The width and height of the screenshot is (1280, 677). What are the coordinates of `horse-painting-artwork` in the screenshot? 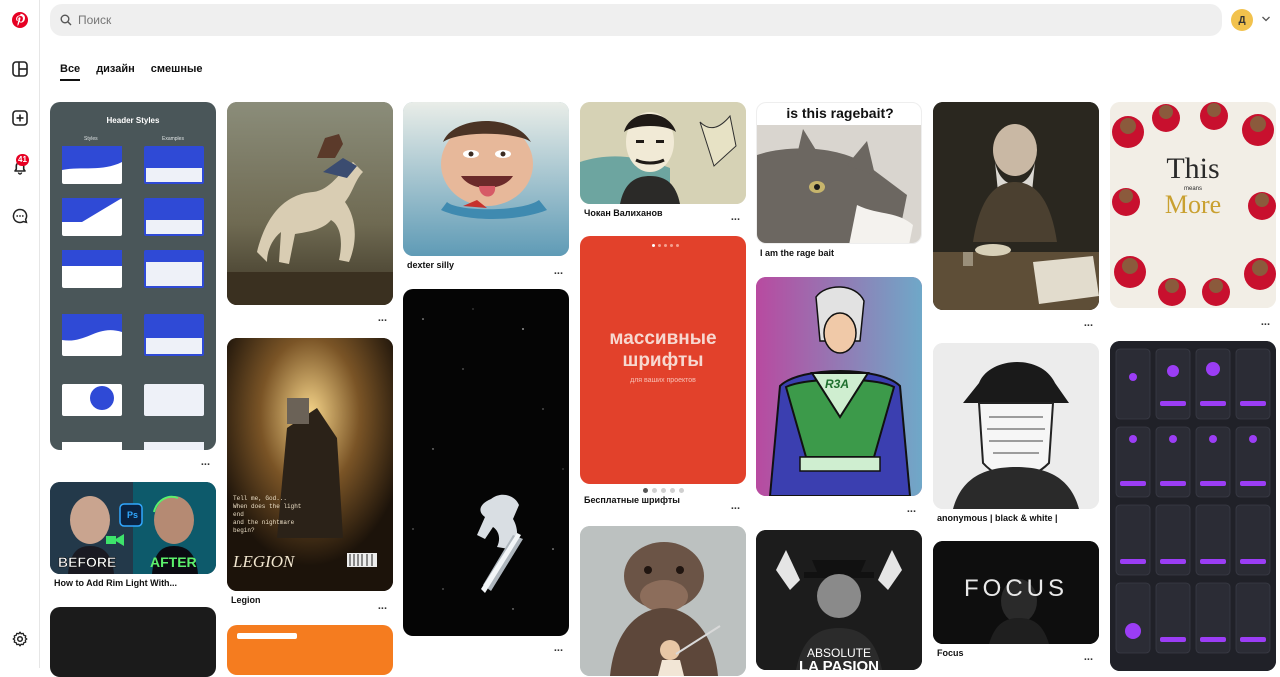 It's located at (310, 203).